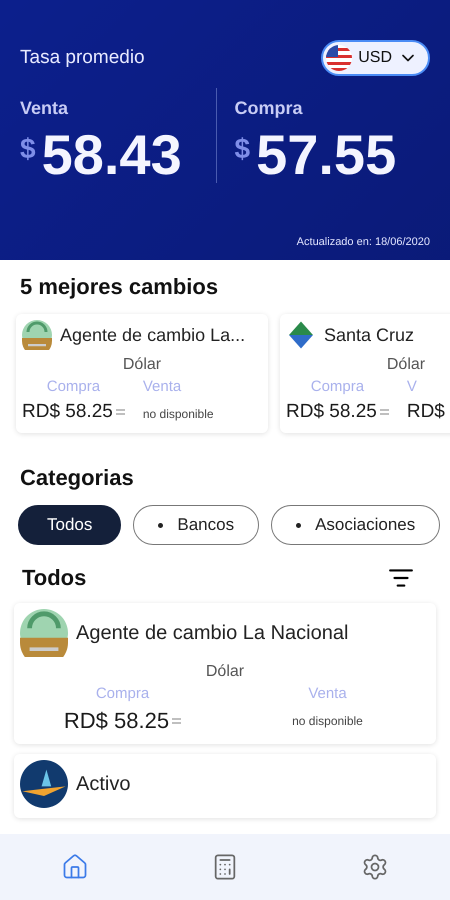 The image size is (450, 900). Describe the element at coordinates (75, 867) in the screenshot. I see `home-icon` at that location.